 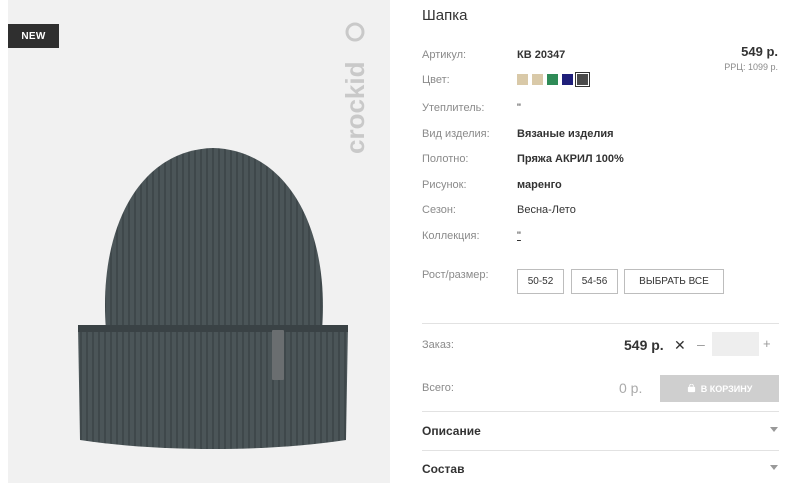 What do you see at coordinates (439, 210) in the screenshot?
I see `season-label: Сезон:` at bounding box center [439, 210].